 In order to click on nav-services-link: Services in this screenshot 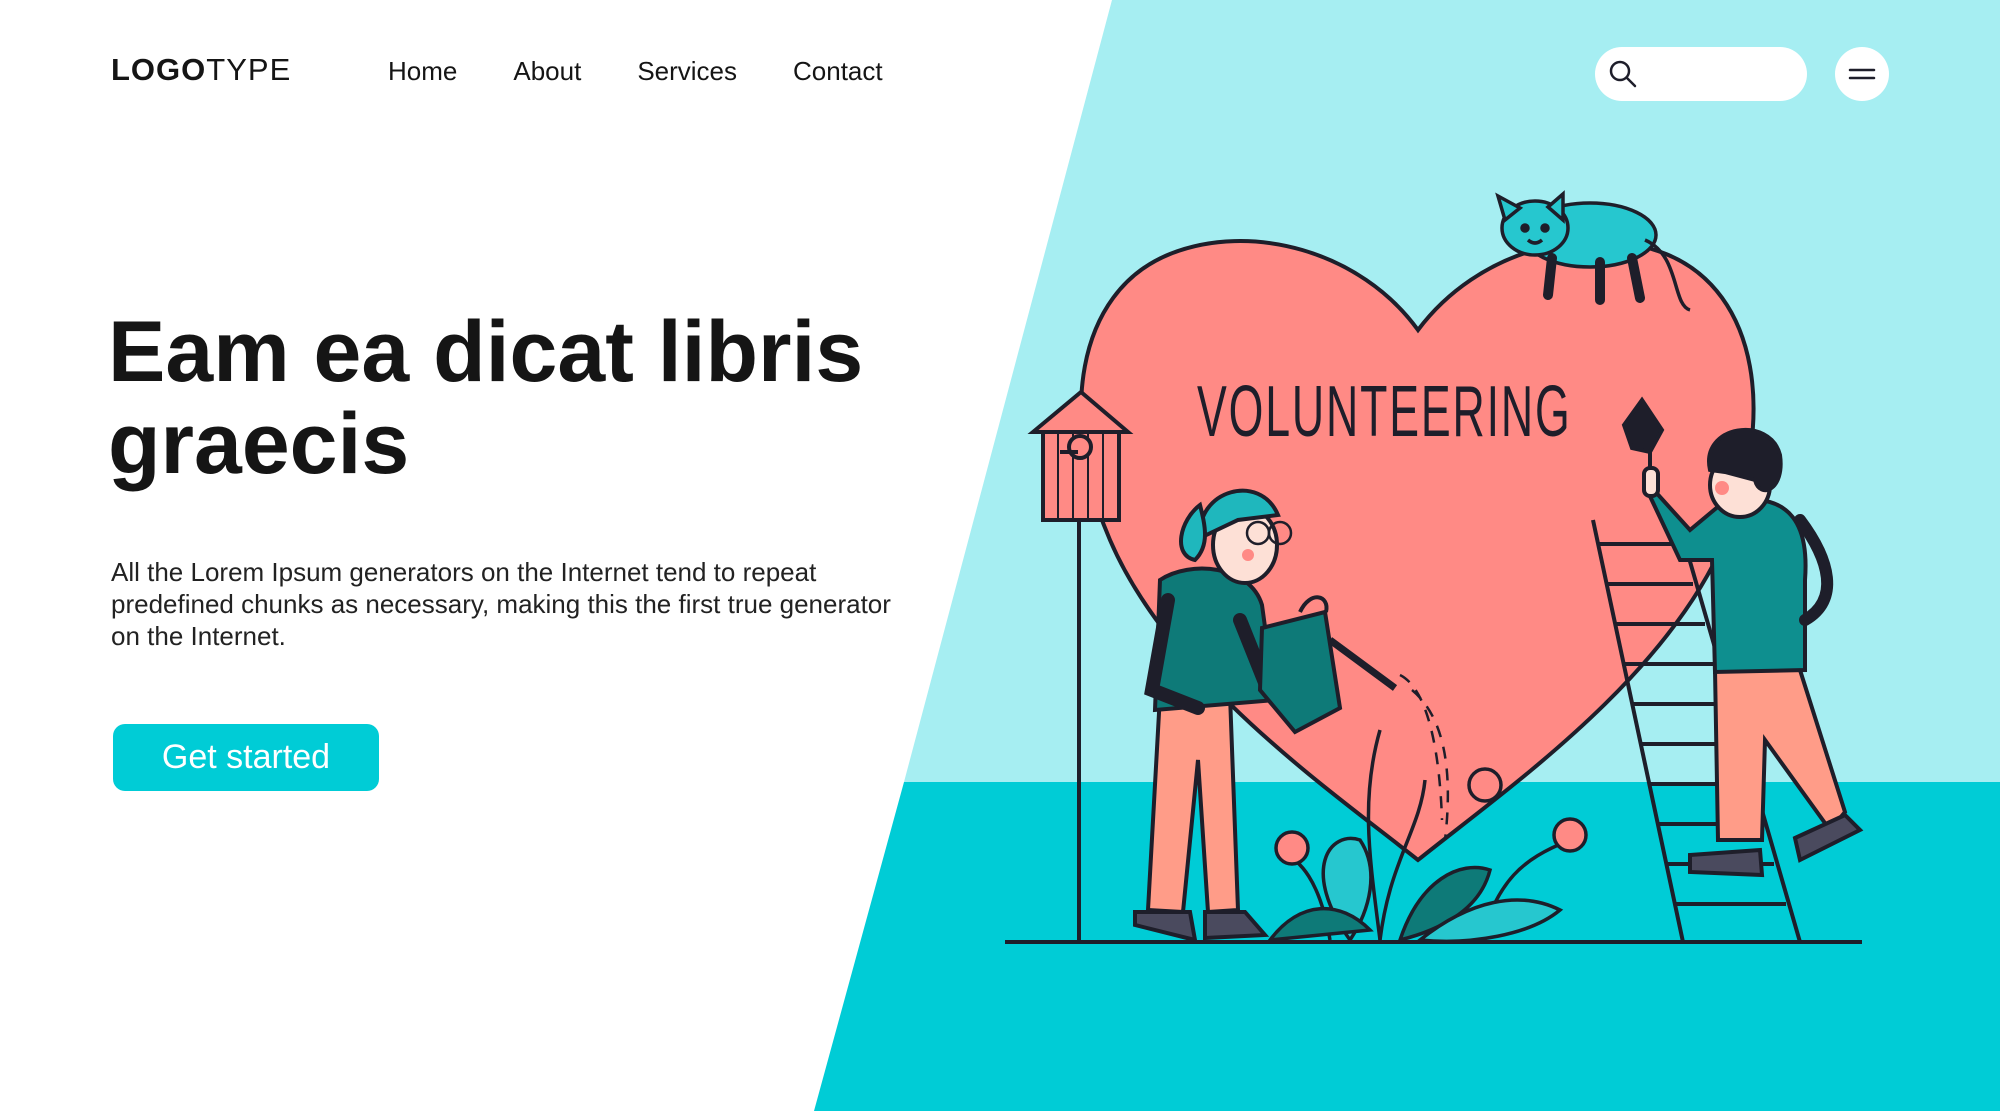, I will do `click(687, 71)`.